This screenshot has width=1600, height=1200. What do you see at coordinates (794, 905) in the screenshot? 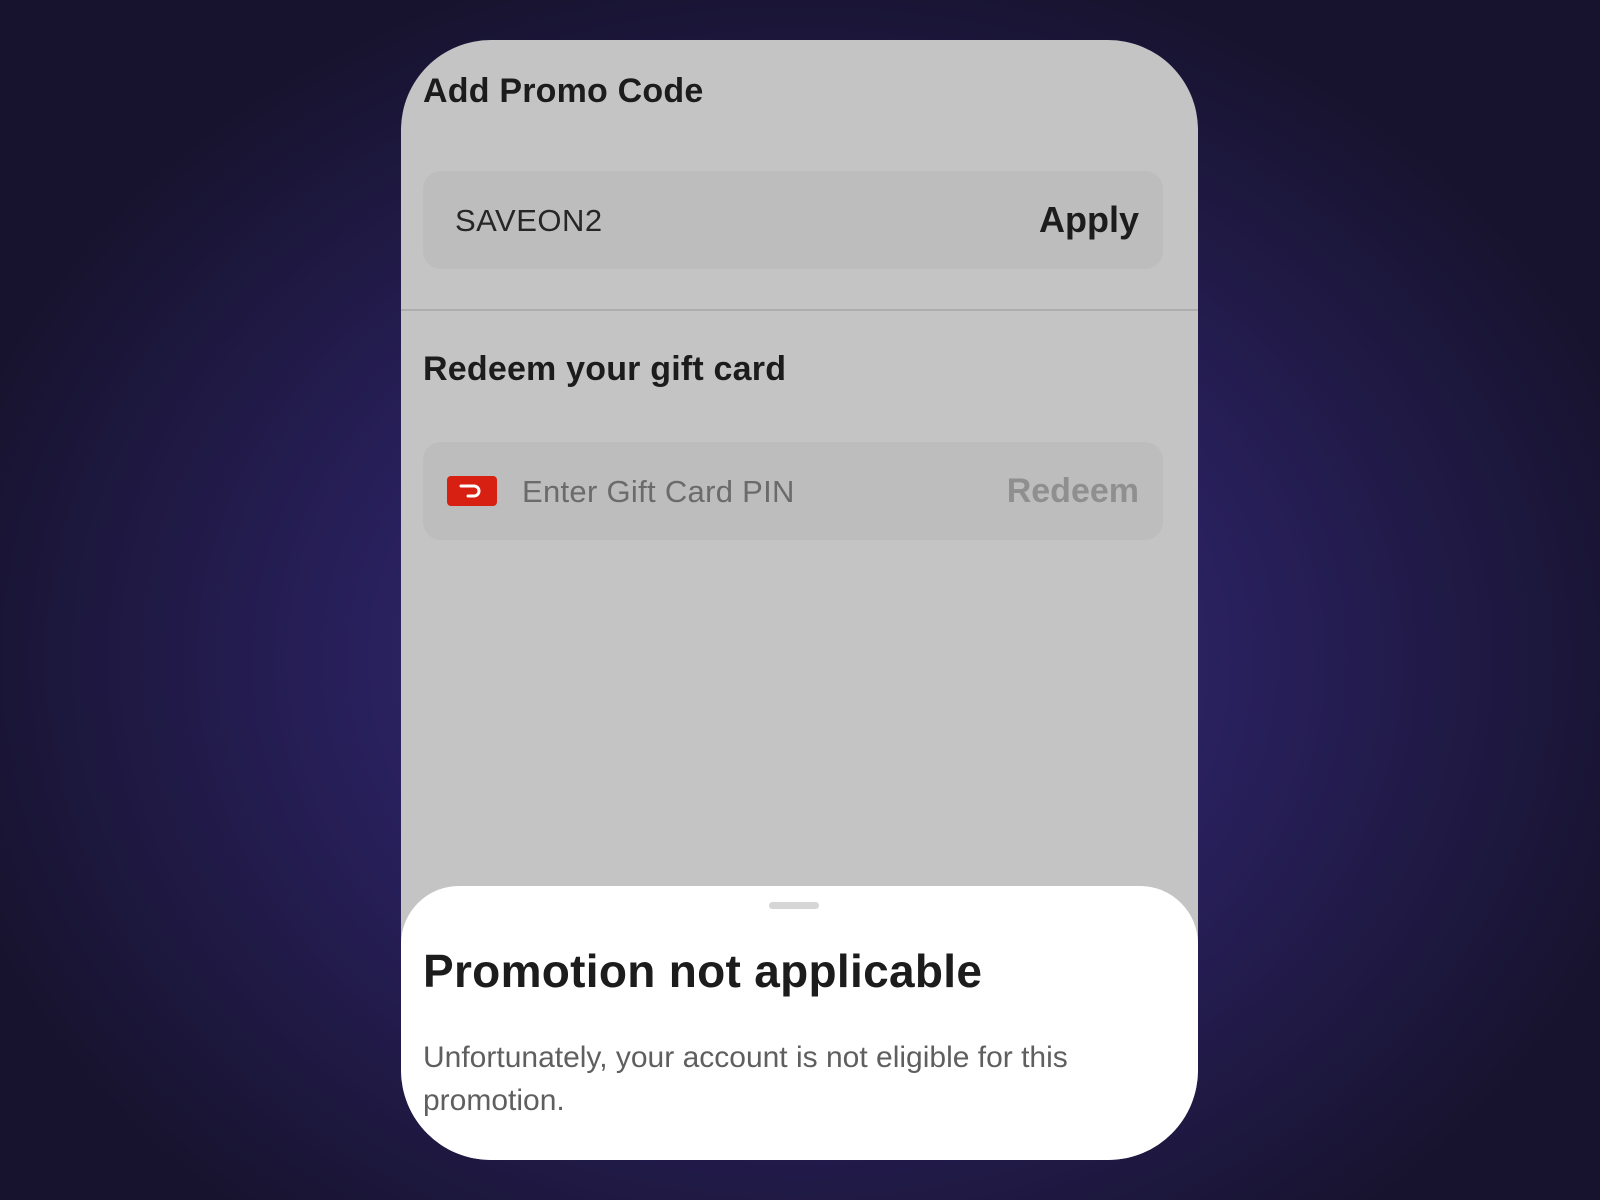
I see `sheet-grabber-handle` at bounding box center [794, 905].